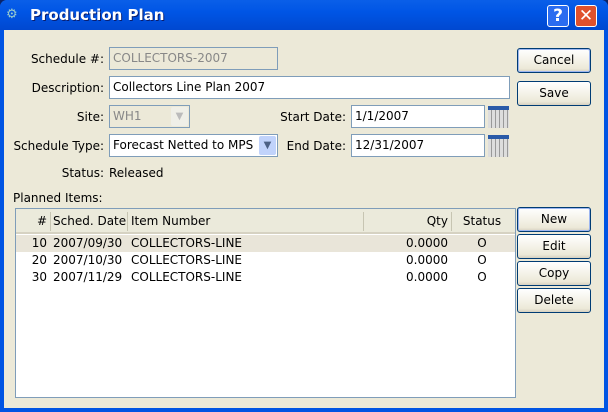 Image resolution: width=608 pixels, height=412 pixels. I want to click on copy-button: Copy, so click(554, 273).